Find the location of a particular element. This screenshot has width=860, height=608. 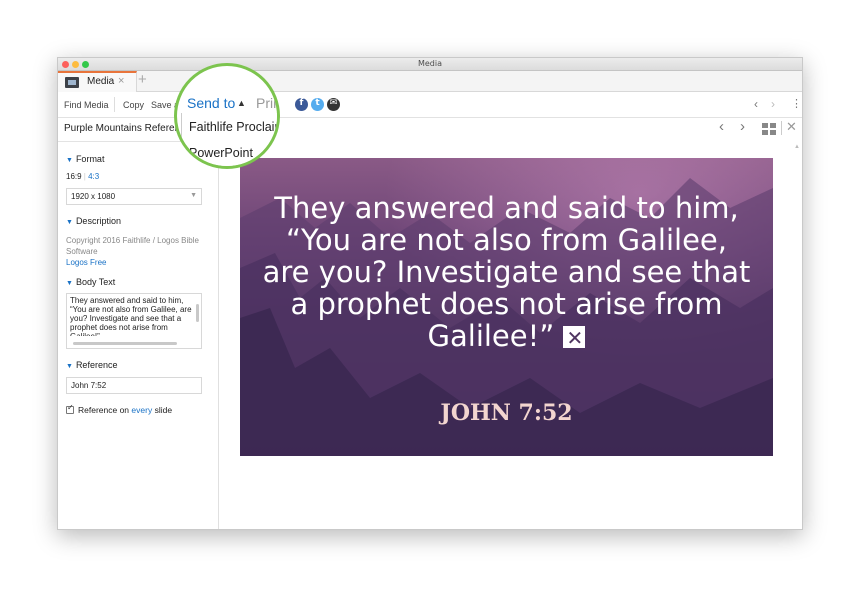

reference-value: John 7:52 is located at coordinates (89, 385).